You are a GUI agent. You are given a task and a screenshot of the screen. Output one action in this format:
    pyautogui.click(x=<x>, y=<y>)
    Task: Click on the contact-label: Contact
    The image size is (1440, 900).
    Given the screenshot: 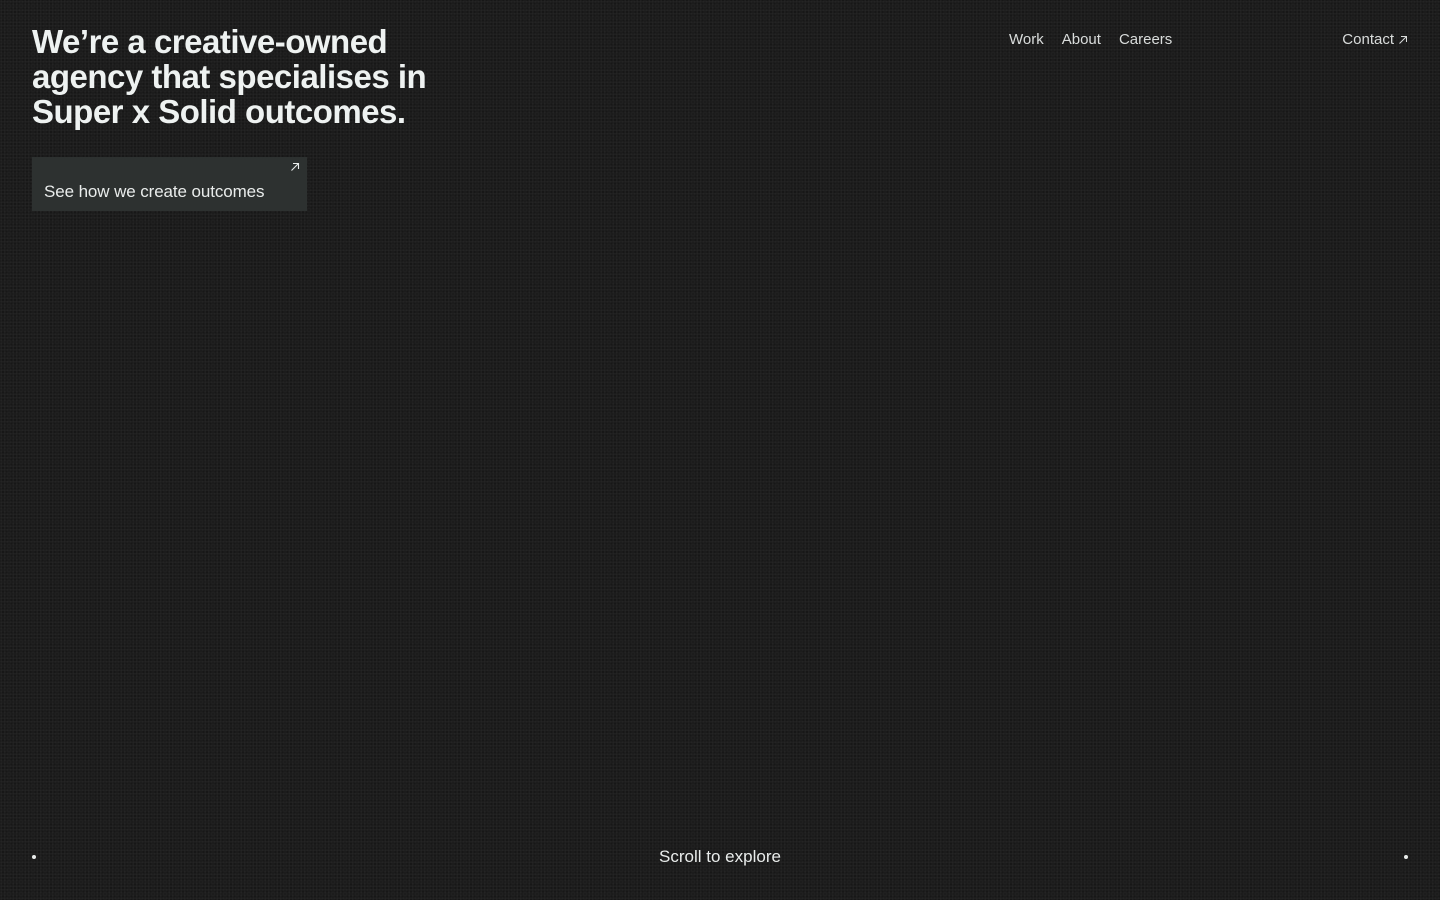 What is the action you would take?
    pyautogui.click(x=1368, y=39)
    